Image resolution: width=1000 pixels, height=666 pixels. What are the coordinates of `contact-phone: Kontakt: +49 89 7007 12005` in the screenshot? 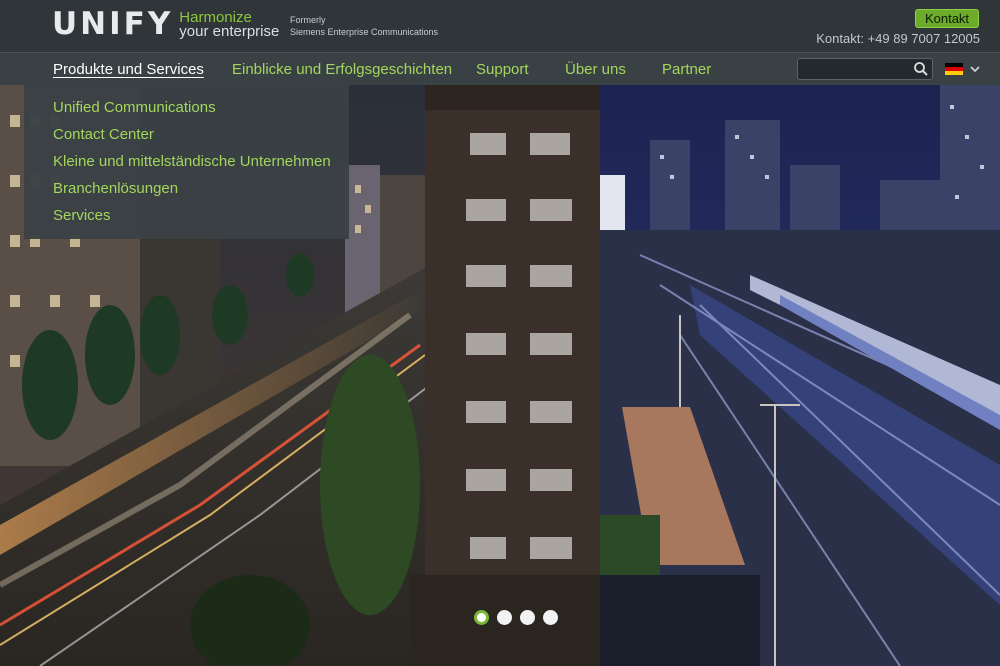 It's located at (898, 38).